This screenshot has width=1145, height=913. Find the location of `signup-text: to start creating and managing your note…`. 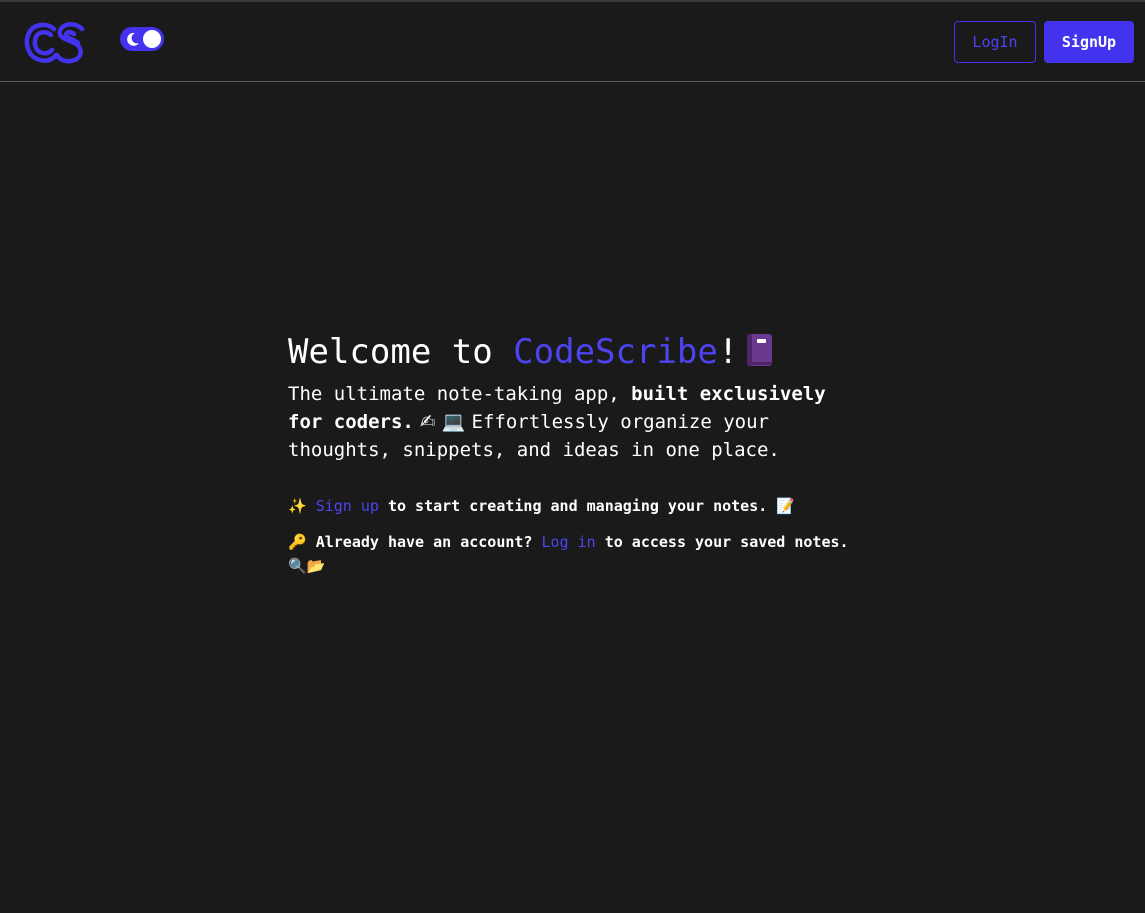

signup-text: to start creating and managing your note… is located at coordinates (577, 506).